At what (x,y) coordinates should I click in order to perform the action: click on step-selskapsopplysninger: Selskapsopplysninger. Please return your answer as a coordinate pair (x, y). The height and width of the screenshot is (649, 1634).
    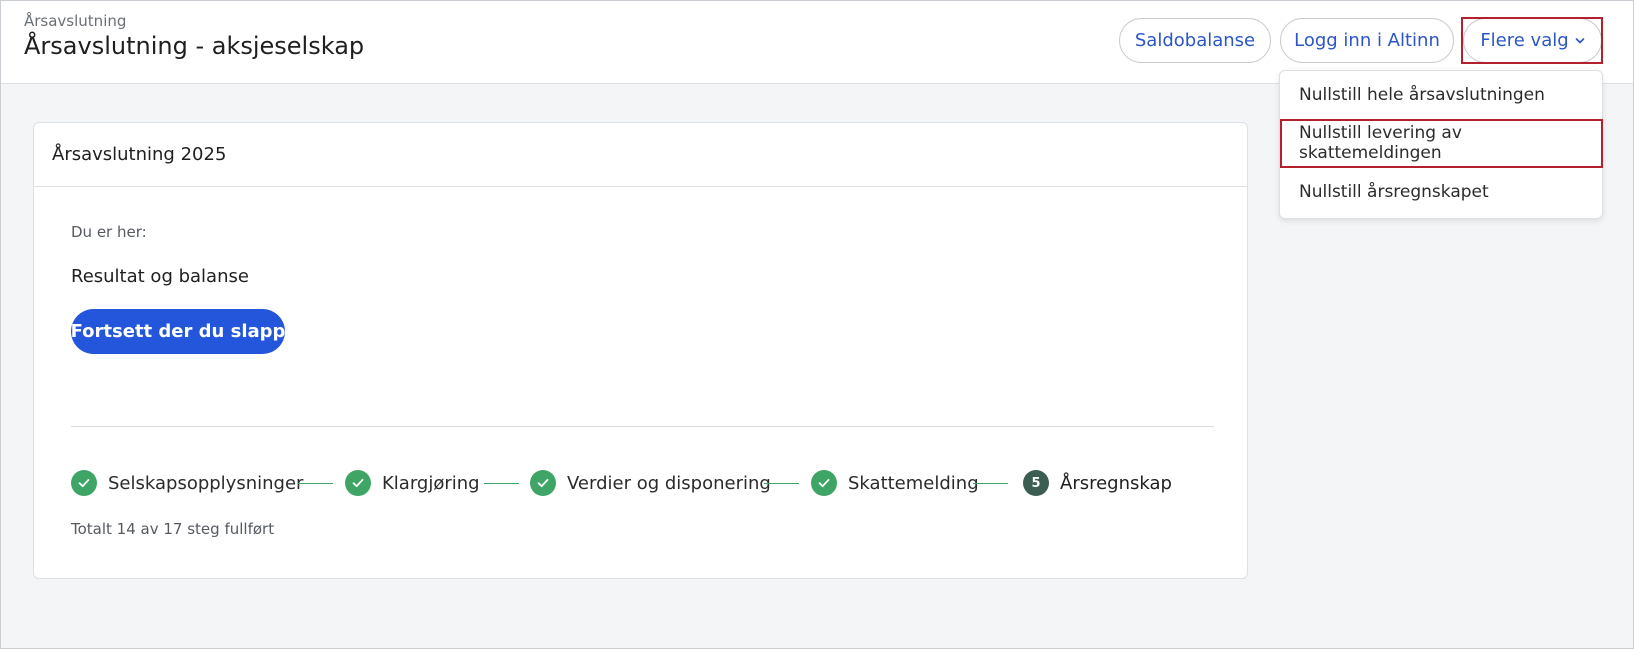
    Looking at the image, I should click on (205, 483).